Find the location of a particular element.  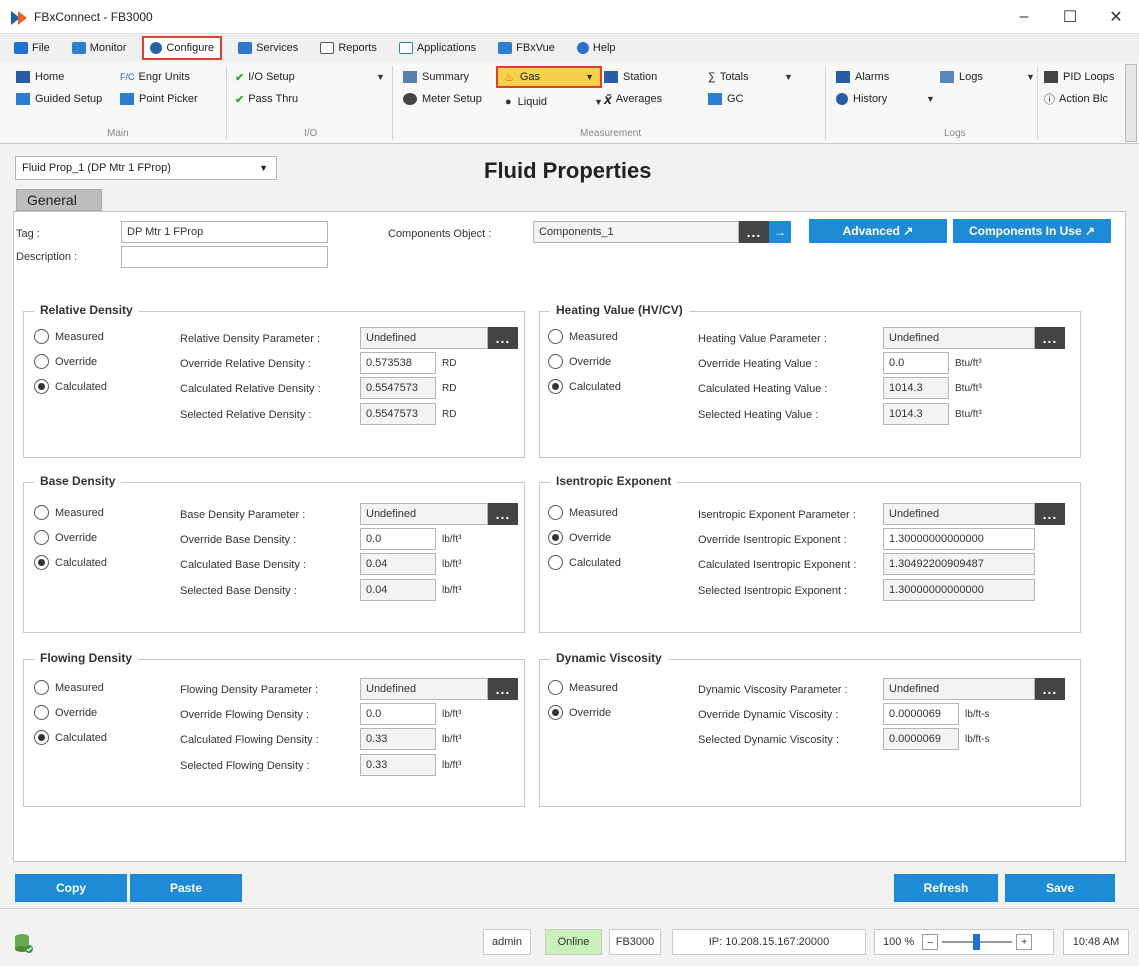

ribbon-home: Home is located at coordinates (40, 77).